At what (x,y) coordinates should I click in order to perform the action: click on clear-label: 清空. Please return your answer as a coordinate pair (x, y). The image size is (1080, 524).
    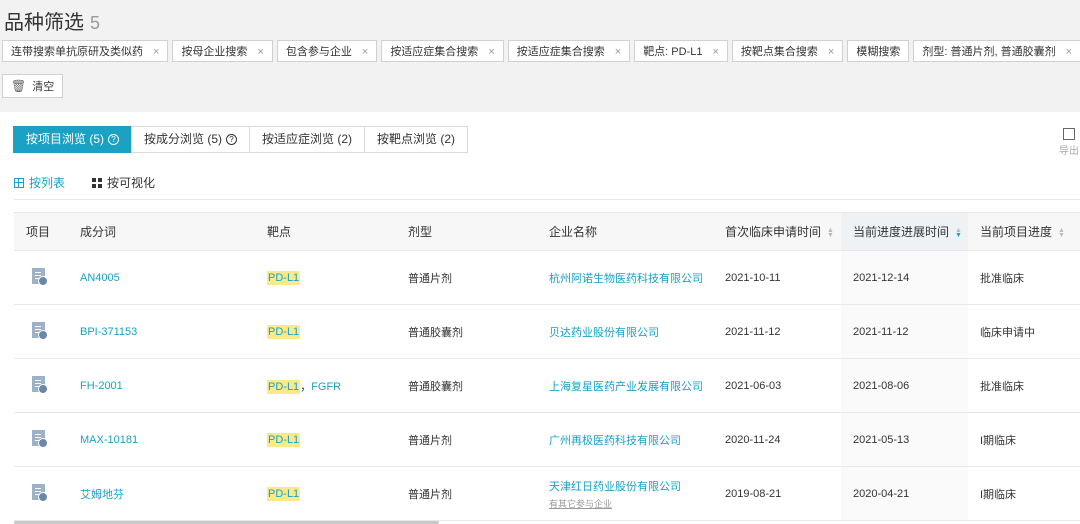
    Looking at the image, I should click on (43, 87).